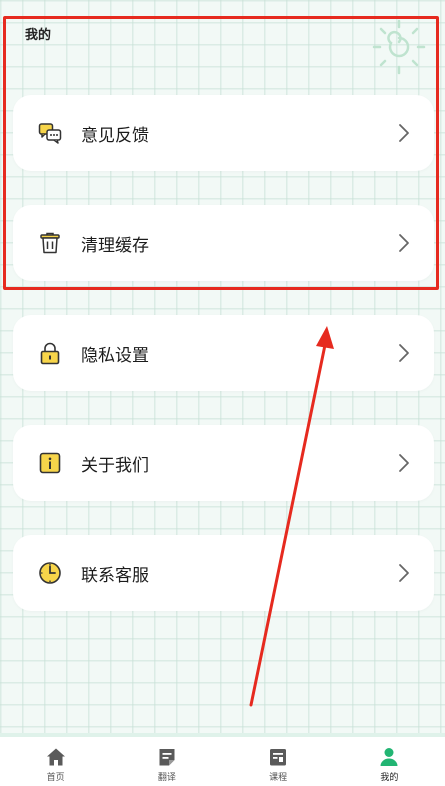 The width and height of the screenshot is (445, 786). What do you see at coordinates (399, 47) in the screenshot?
I see `sun-decoration-icon` at bounding box center [399, 47].